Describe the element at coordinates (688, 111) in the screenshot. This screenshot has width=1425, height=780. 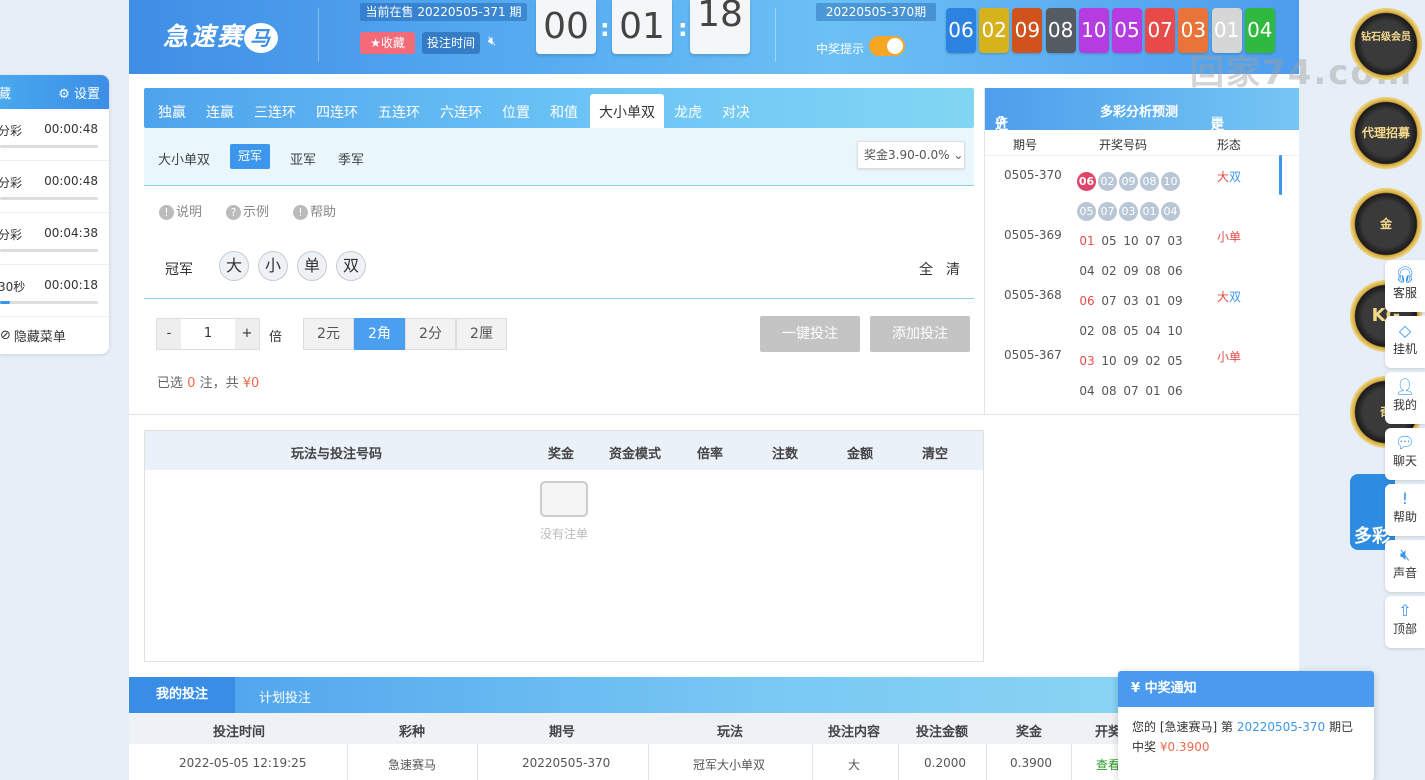
I see `play-tab: 龙虎` at that location.